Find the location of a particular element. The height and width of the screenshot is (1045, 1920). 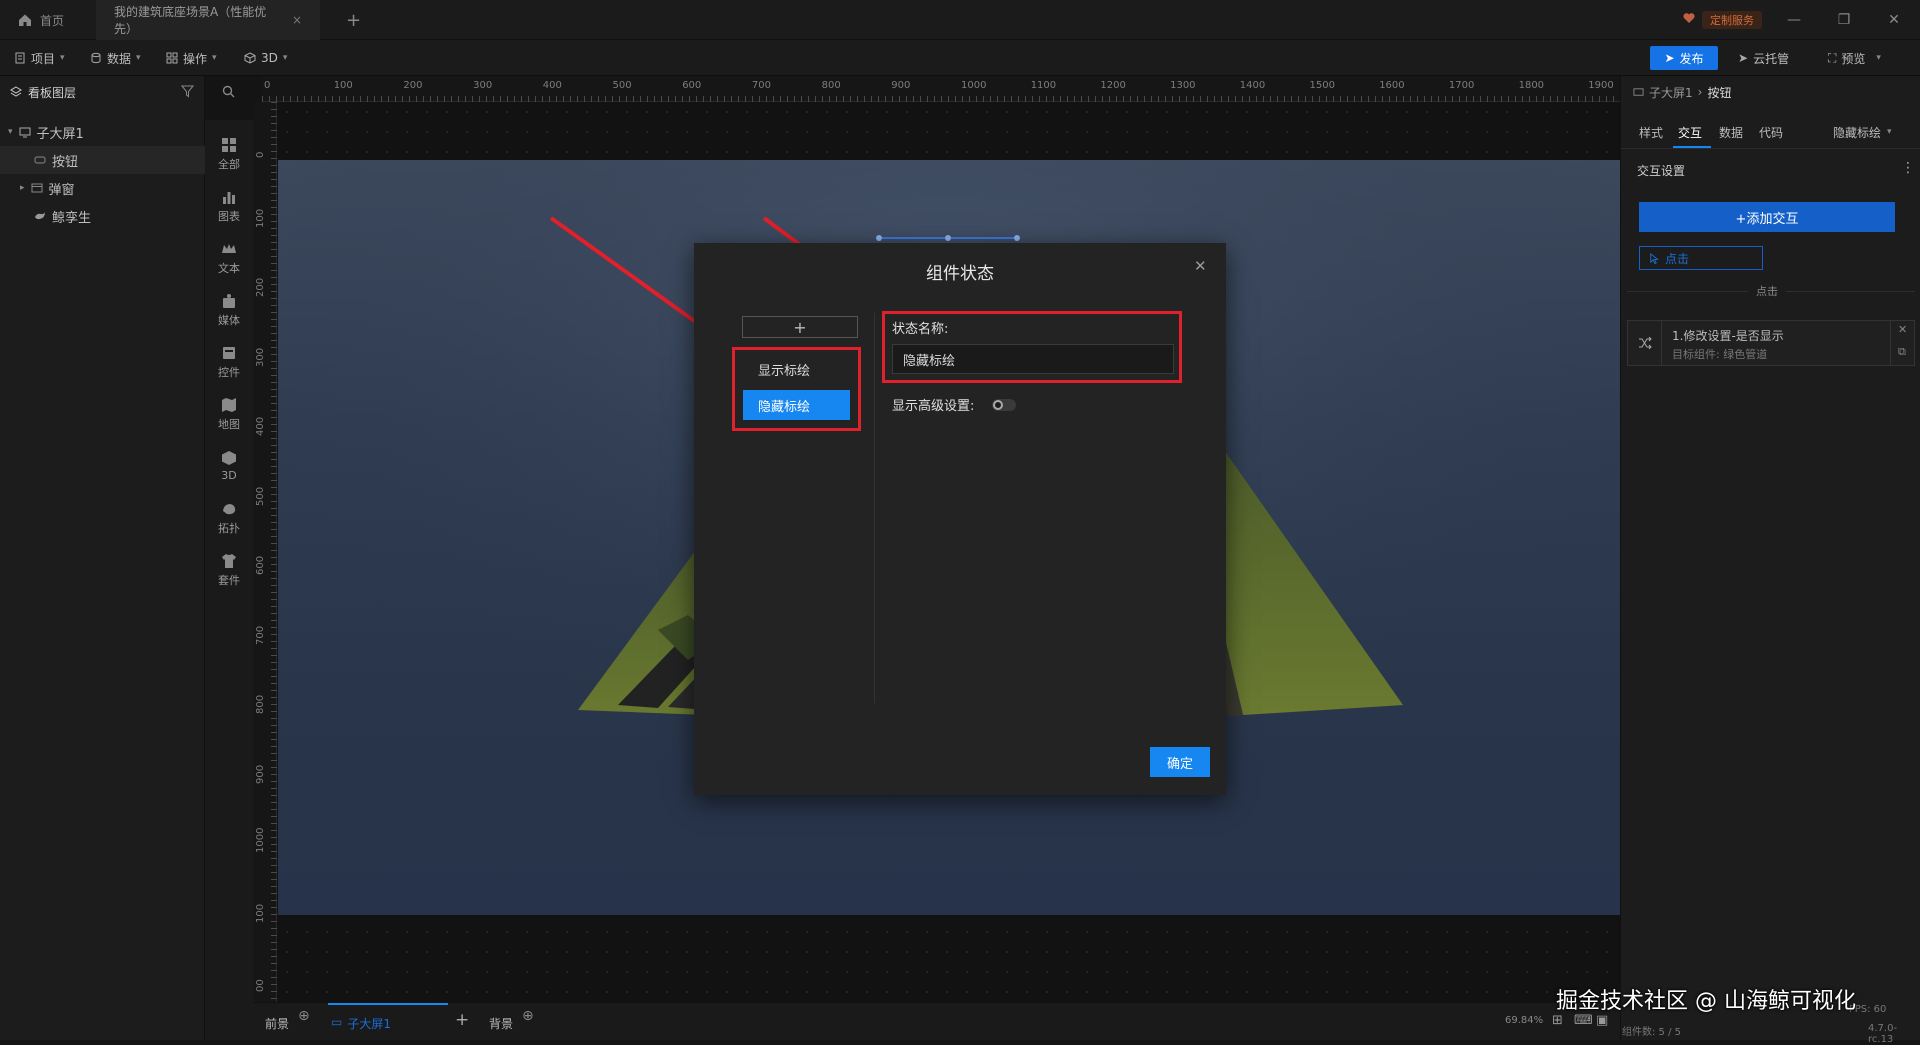

foreground-label: 前景 is located at coordinates (277, 1023).